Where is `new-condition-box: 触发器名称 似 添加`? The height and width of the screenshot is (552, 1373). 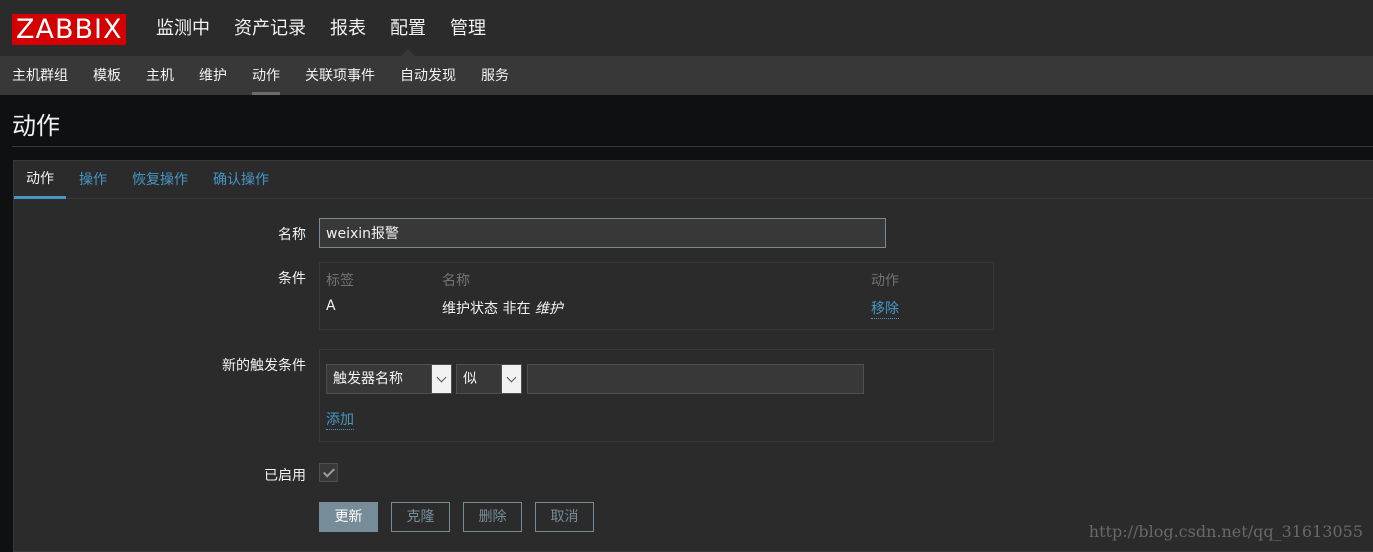 new-condition-box: 触发器名称 似 添加 is located at coordinates (656, 395).